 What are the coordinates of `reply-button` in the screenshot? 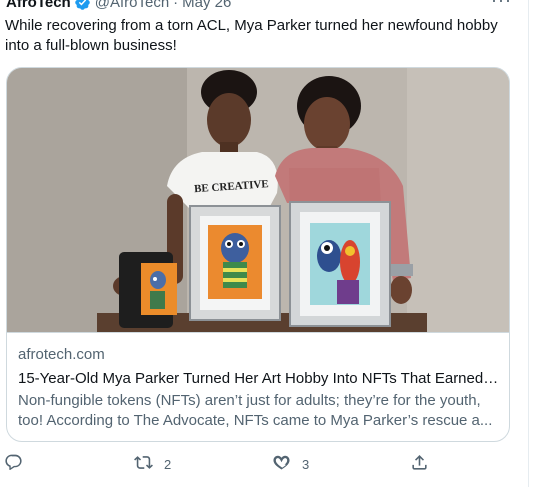 It's located at (19, 464).